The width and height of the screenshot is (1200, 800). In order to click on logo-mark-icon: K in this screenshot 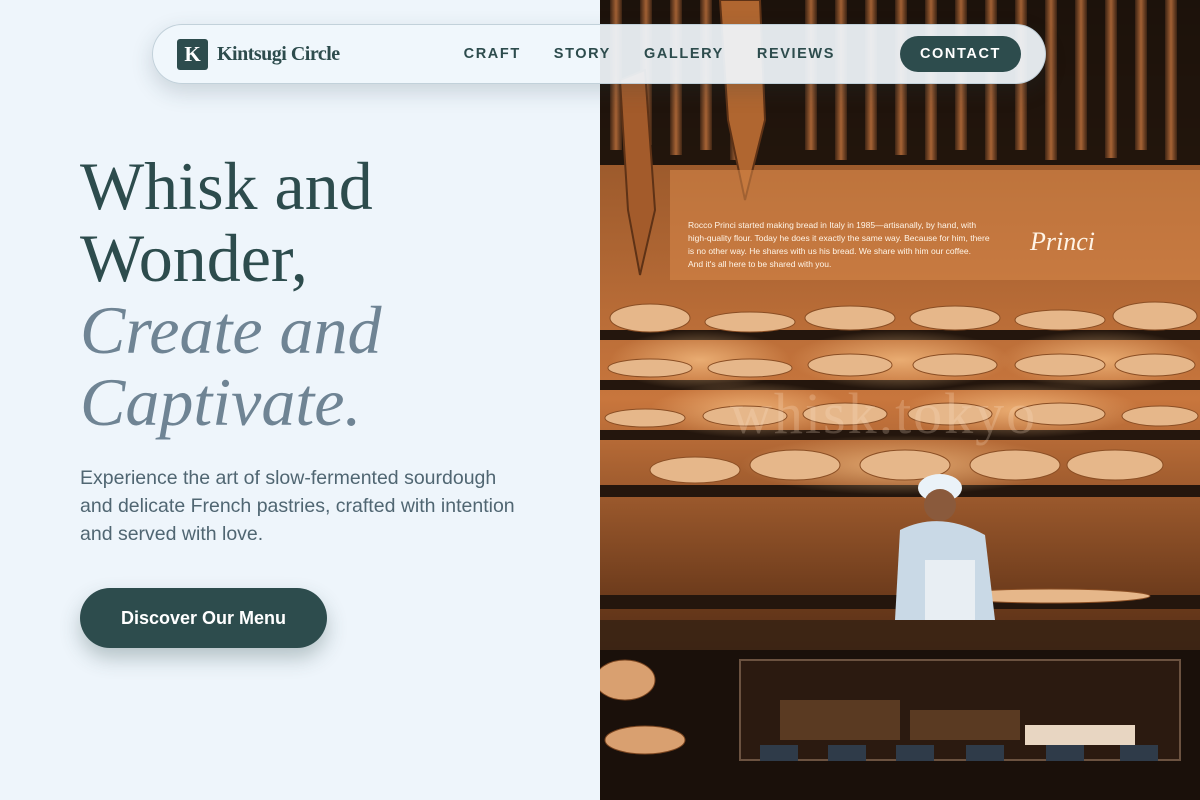, I will do `click(192, 54)`.